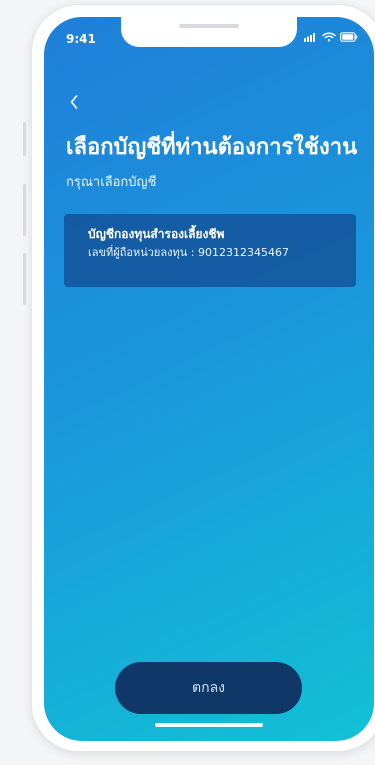 The height and width of the screenshot is (765, 375). I want to click on status-time: 9:41, so click(81, 39).